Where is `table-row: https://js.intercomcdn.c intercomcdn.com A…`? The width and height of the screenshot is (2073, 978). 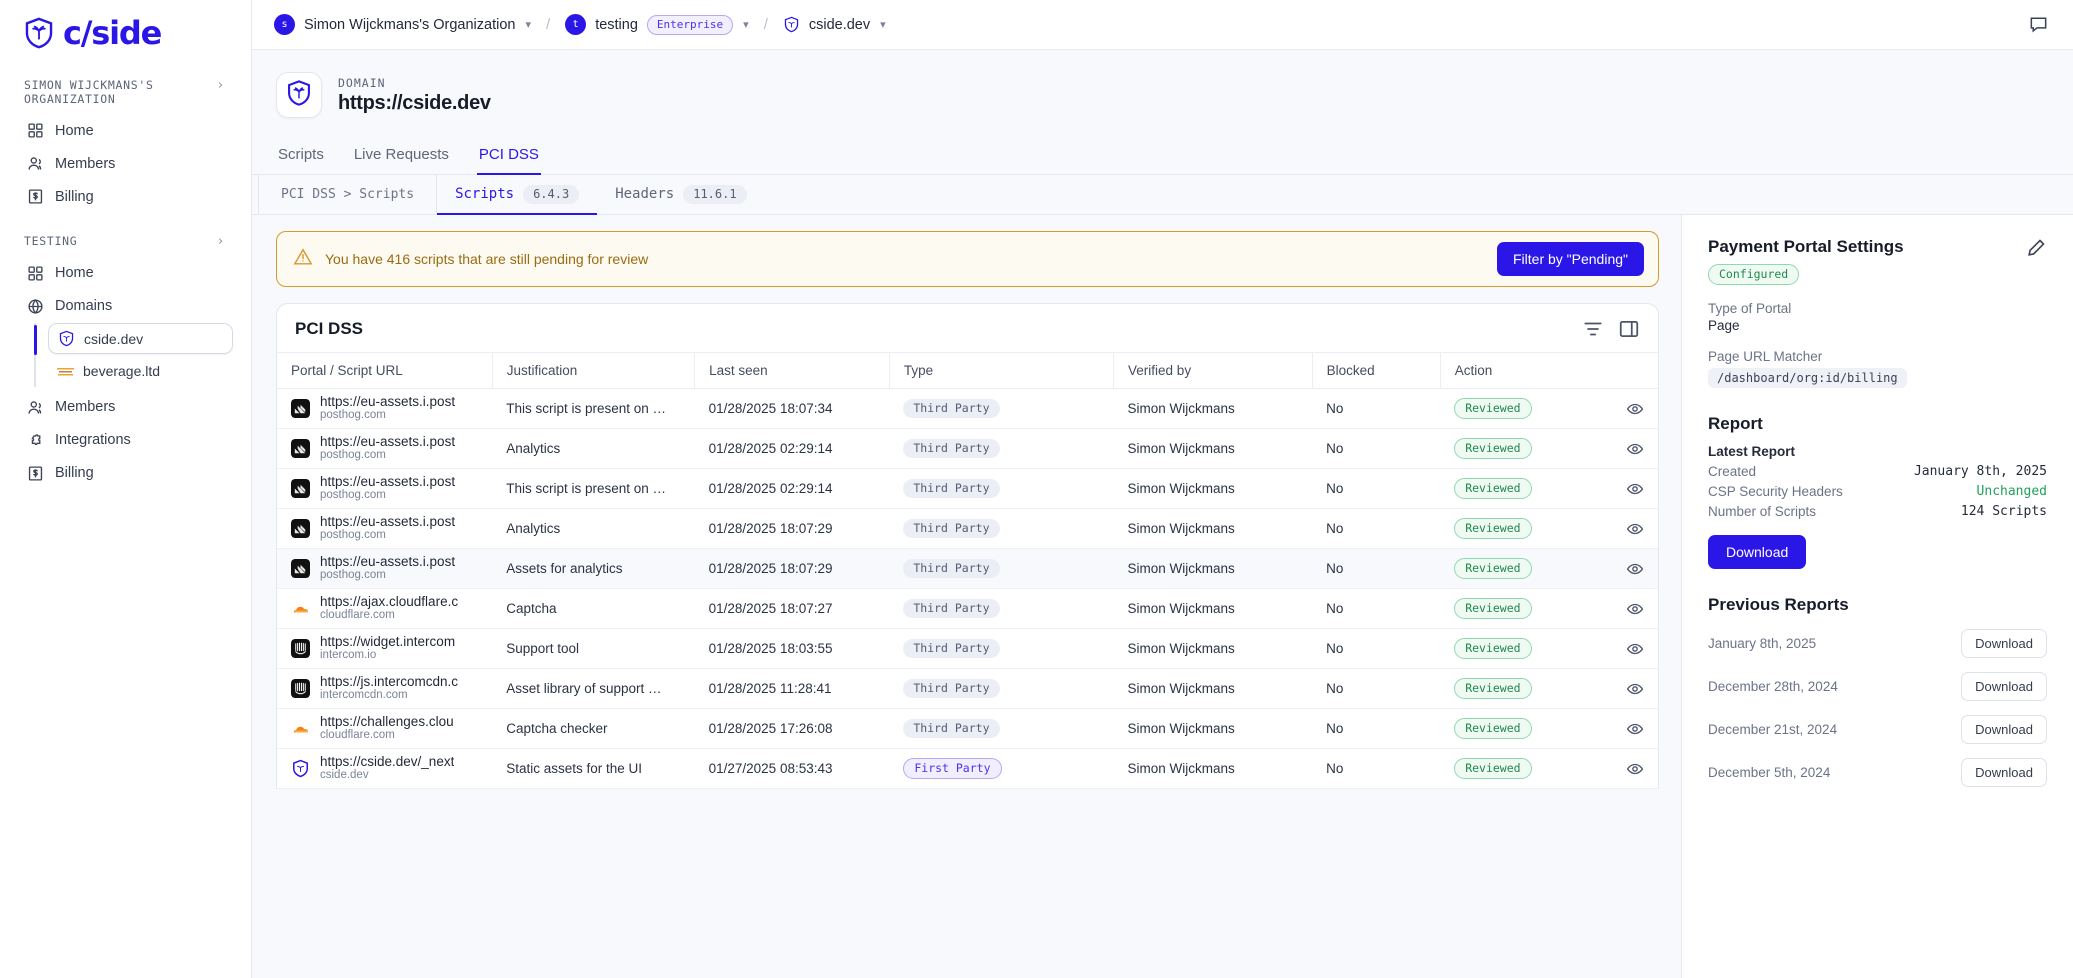 table-row: https://js.intercomcdn.c intercomcdn.com A… is located at coordinates (967, 688).